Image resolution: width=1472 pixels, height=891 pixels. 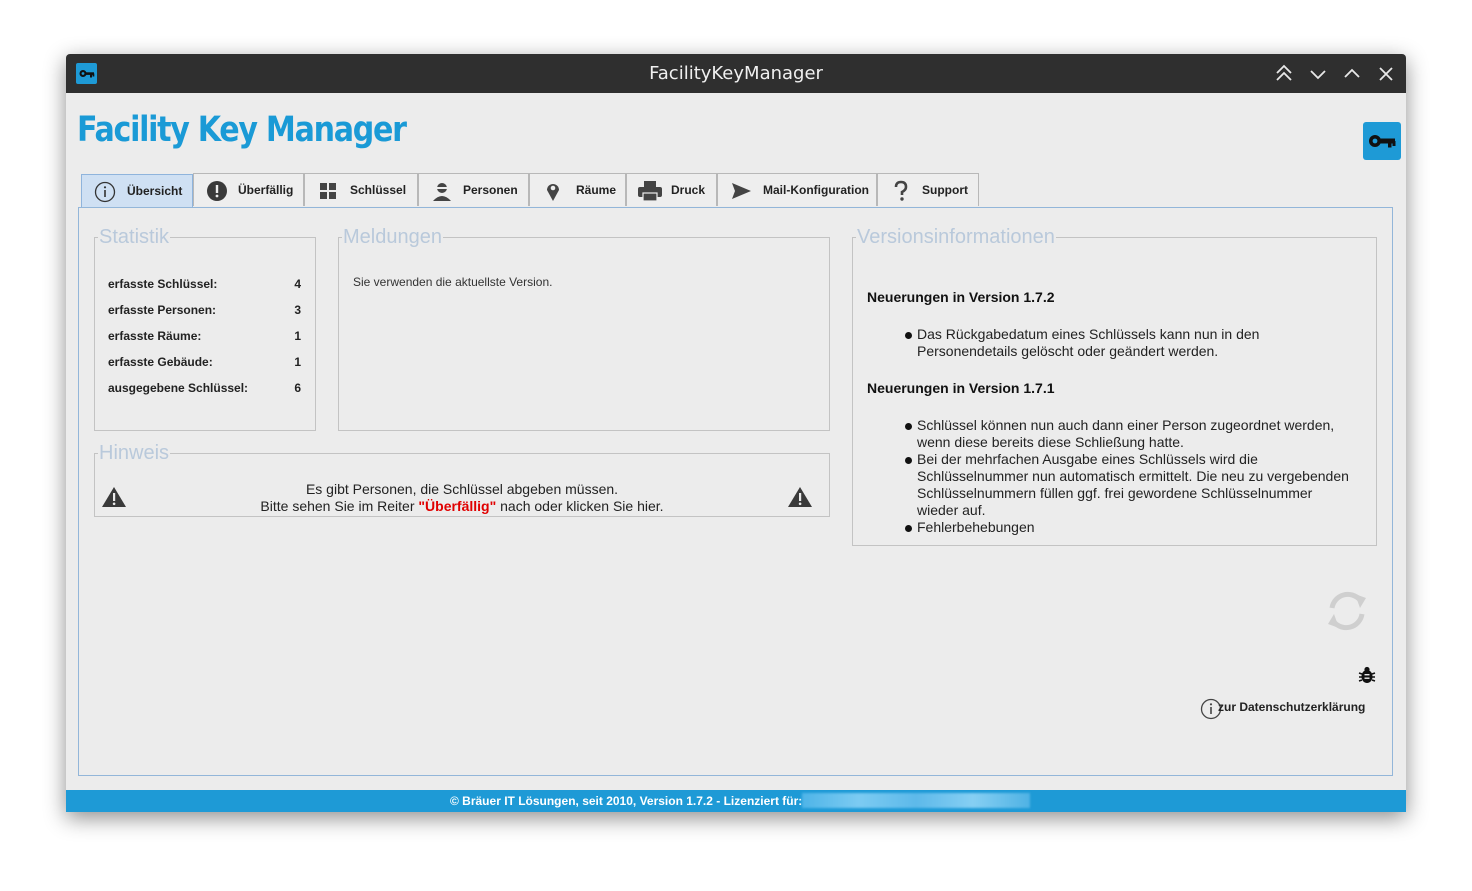 I want to click on map-pin-icon, so click(x=553, y=191).